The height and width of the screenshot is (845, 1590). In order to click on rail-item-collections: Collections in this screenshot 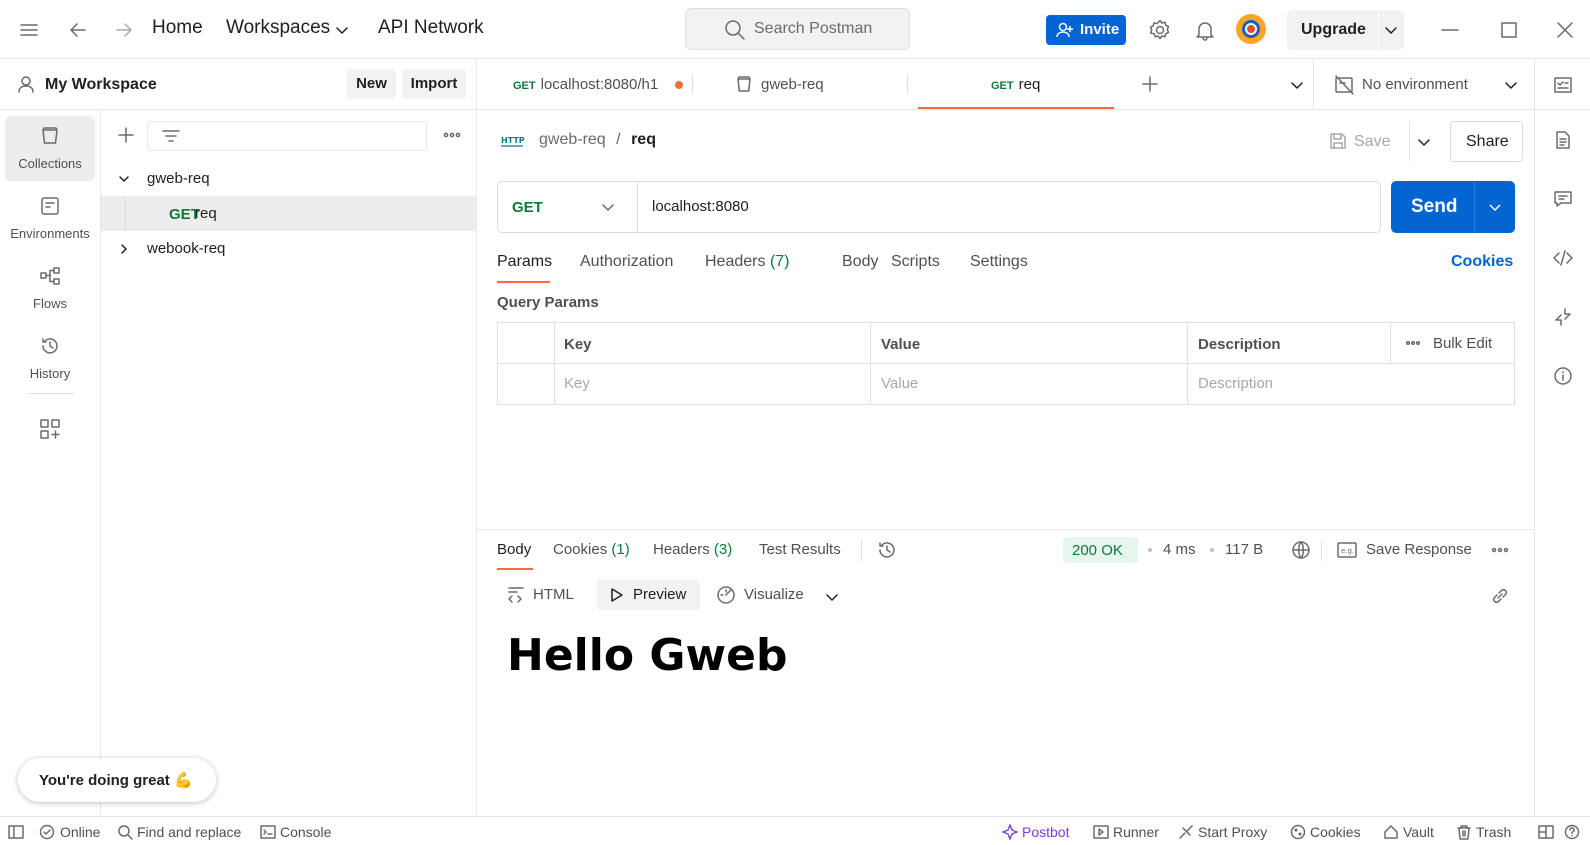, I will do `click(50, 148)`.